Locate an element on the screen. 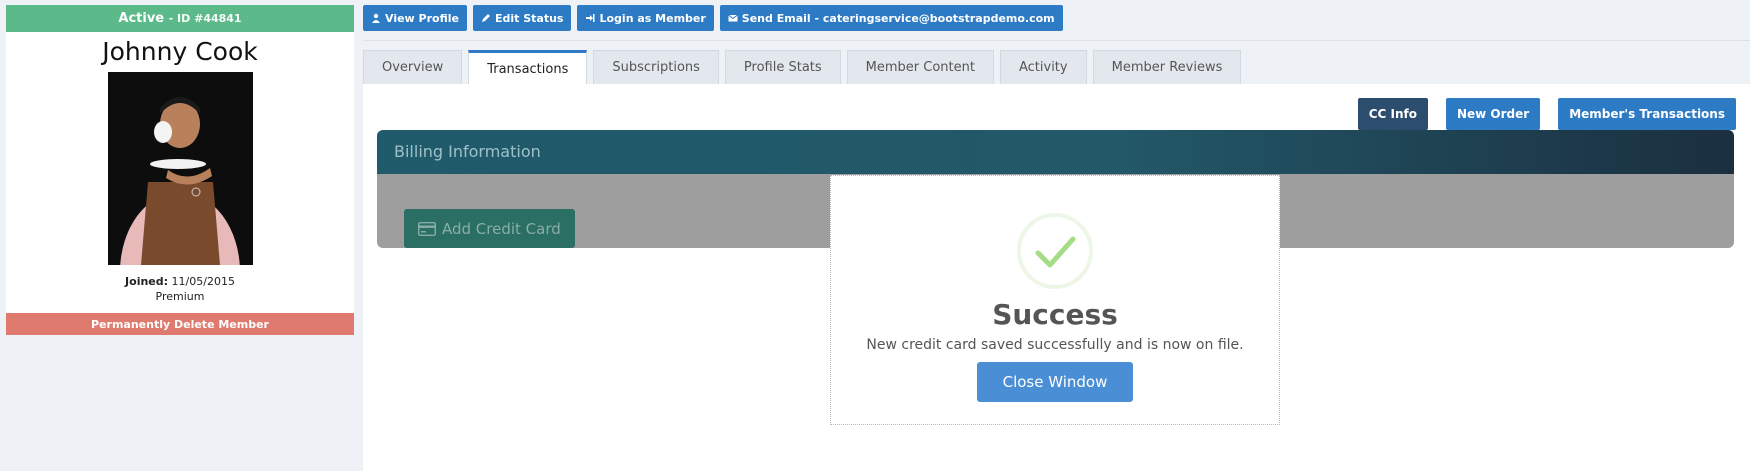 The image size is (1750, 471). tab-subscriptions: Subscriptions is located at coordinates (656, 67).